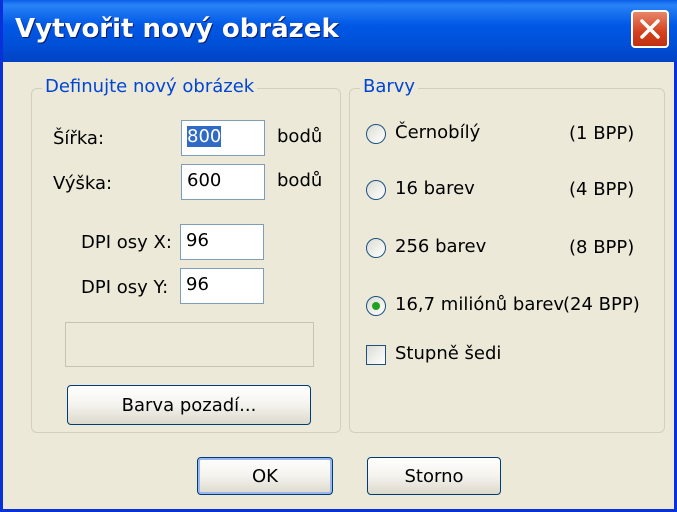 The height and width of the screenshot is (512, 677). What do you see at coordinates (601, 304) in the screenshot?
I see `bpp-label: (24 BPP)` at bounding box center [601, 304].